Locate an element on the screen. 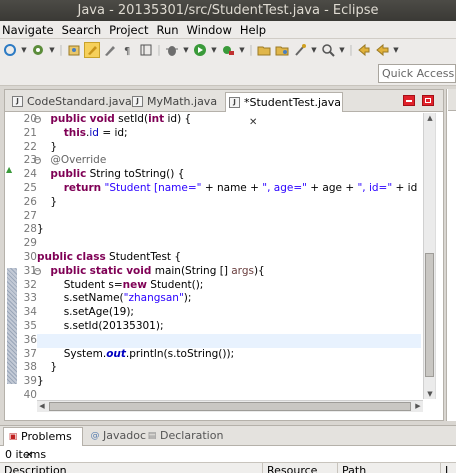 This screenshot has width=456, height=473. menu-bar: Navigate Search Project Run Window Help is located at coordinates (228, 30).